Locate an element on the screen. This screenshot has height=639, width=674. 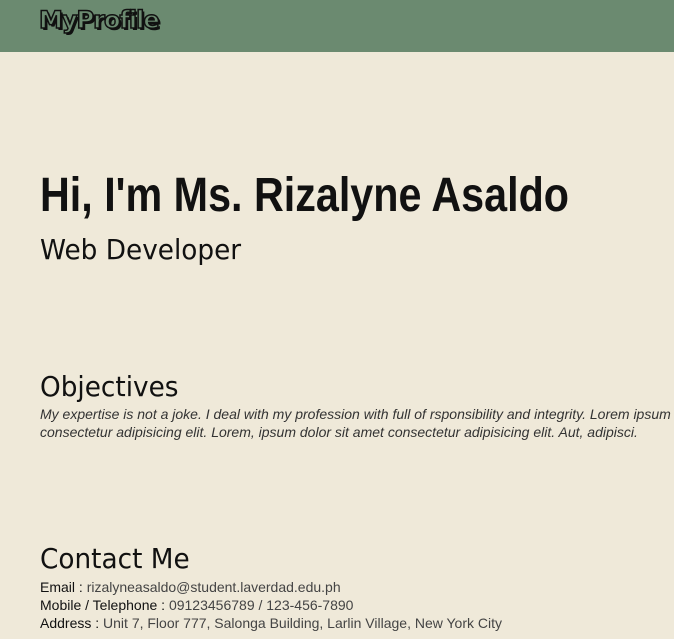
hero-name-heading: Hi, I'm Ms. Rizalyne Asaldo is located at coordinates (305, 195).